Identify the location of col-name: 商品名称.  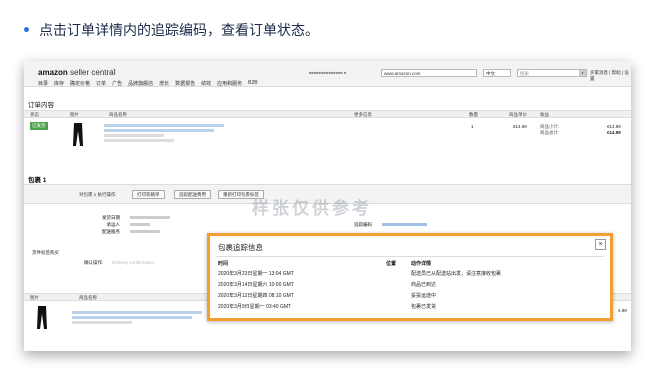
(118, 114).